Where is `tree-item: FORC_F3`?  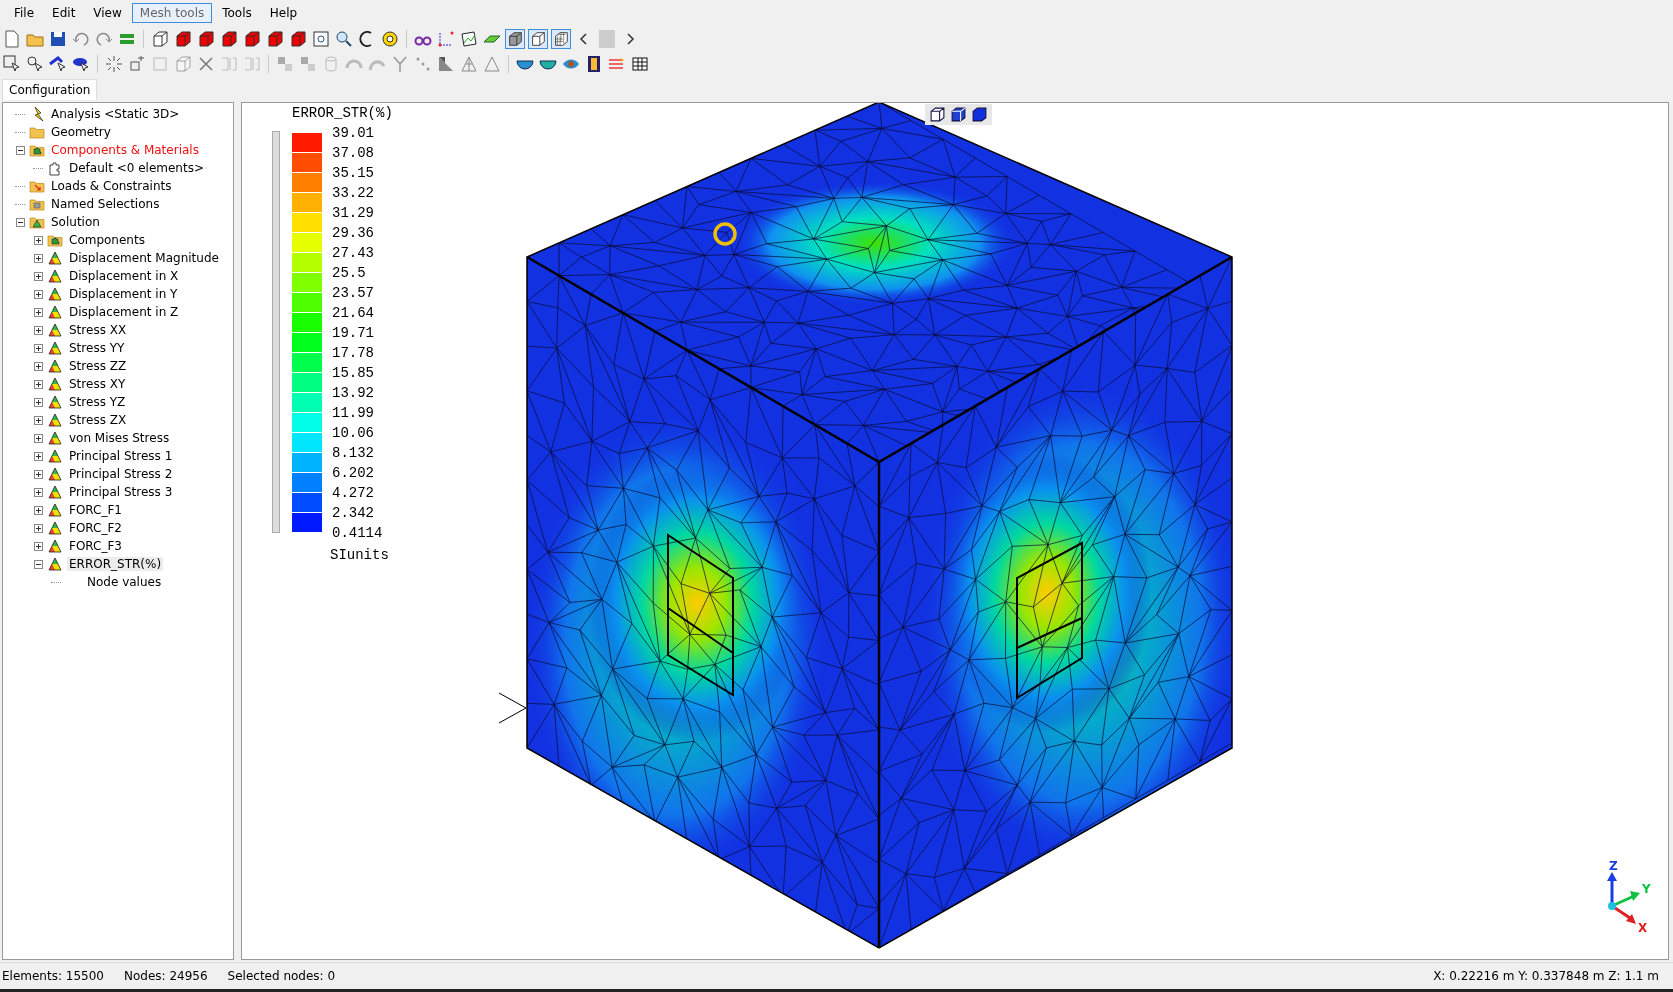 tree-item: FORC_F3 is located at coordinates (95, 546).